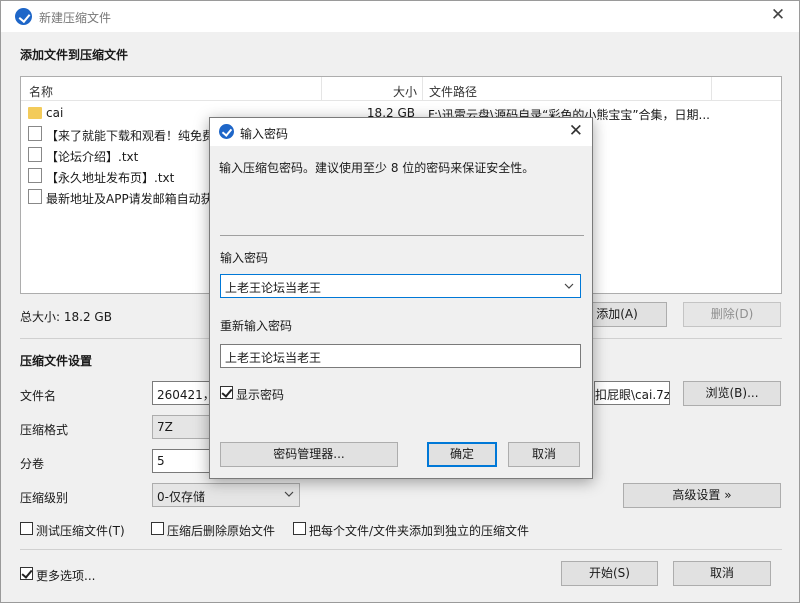 The height and width of the screenshot is (603, 800). Describe the element at coordinates (226, 495) in the screenshot. I see `level-select: 0-仅存储` at that location.